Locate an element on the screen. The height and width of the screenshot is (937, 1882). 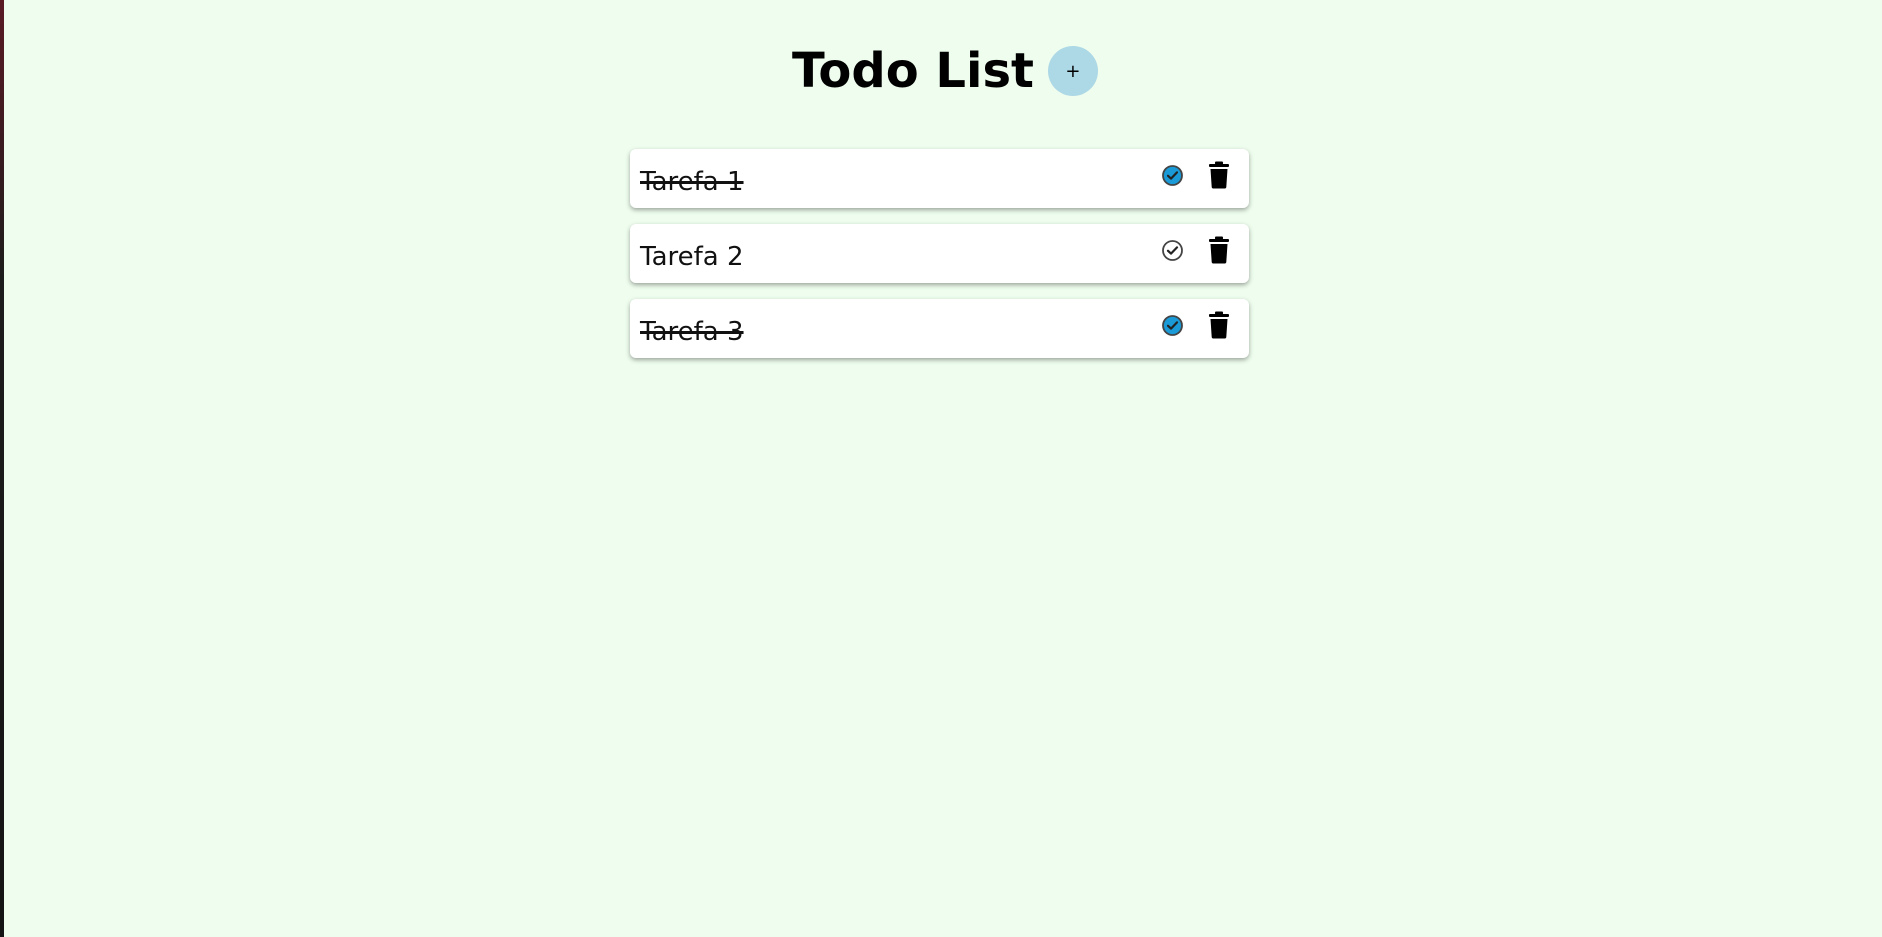
todo-item: Tarefa 2 is located at coordinates (939, 253).